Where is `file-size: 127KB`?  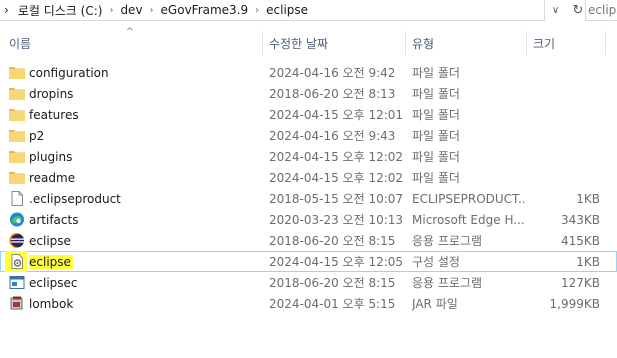 file-size: 127KB is located at coordinates (580, 282).